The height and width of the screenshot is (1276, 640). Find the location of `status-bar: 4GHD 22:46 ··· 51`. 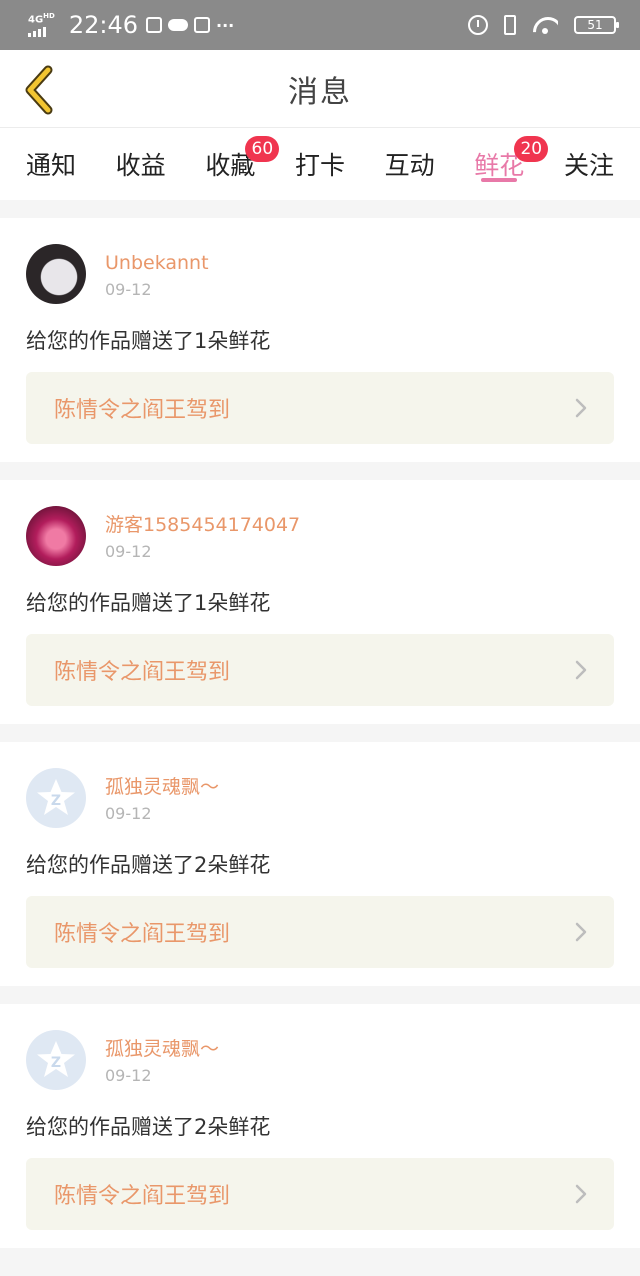

status-bar: 4GHD 22:46 ··· 51 is located at coordinates (320, 25).